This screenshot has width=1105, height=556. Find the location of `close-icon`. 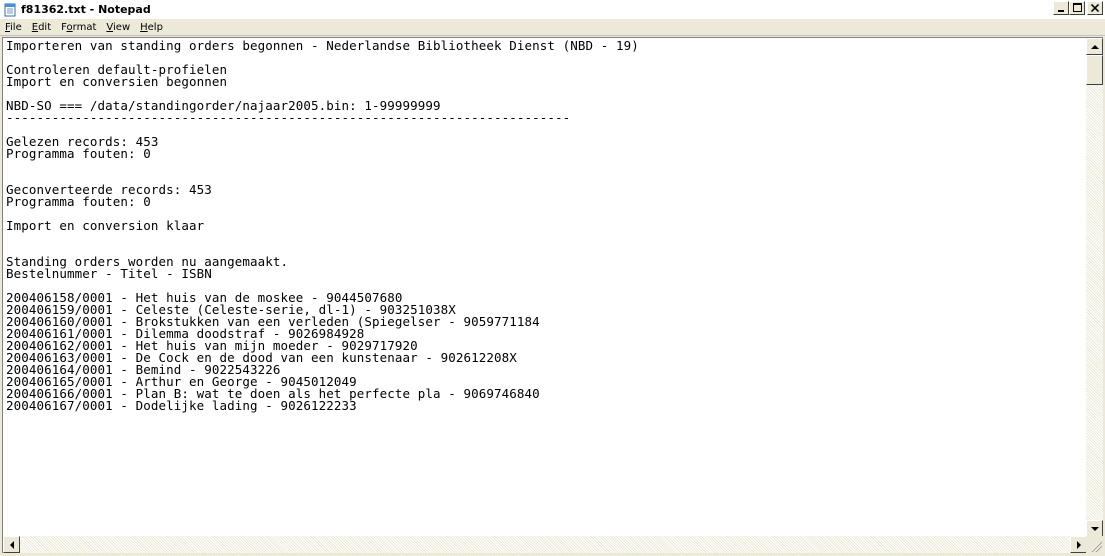

close-icon is located at coordinates (1095, 8).